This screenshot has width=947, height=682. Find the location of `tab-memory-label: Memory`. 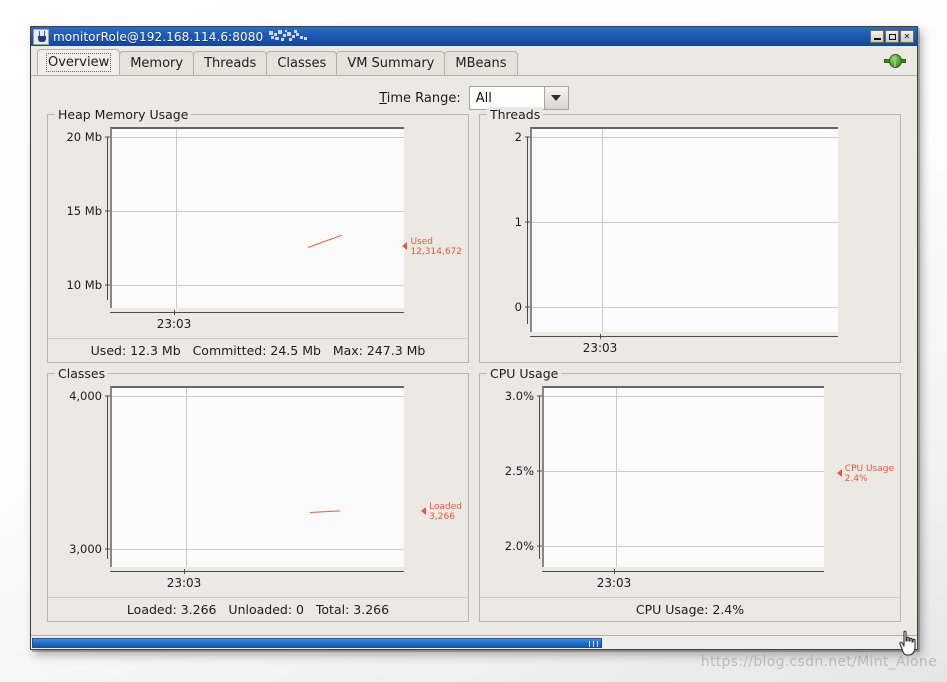

tab-memory-label: Memory is located at coordinates (157, 63).